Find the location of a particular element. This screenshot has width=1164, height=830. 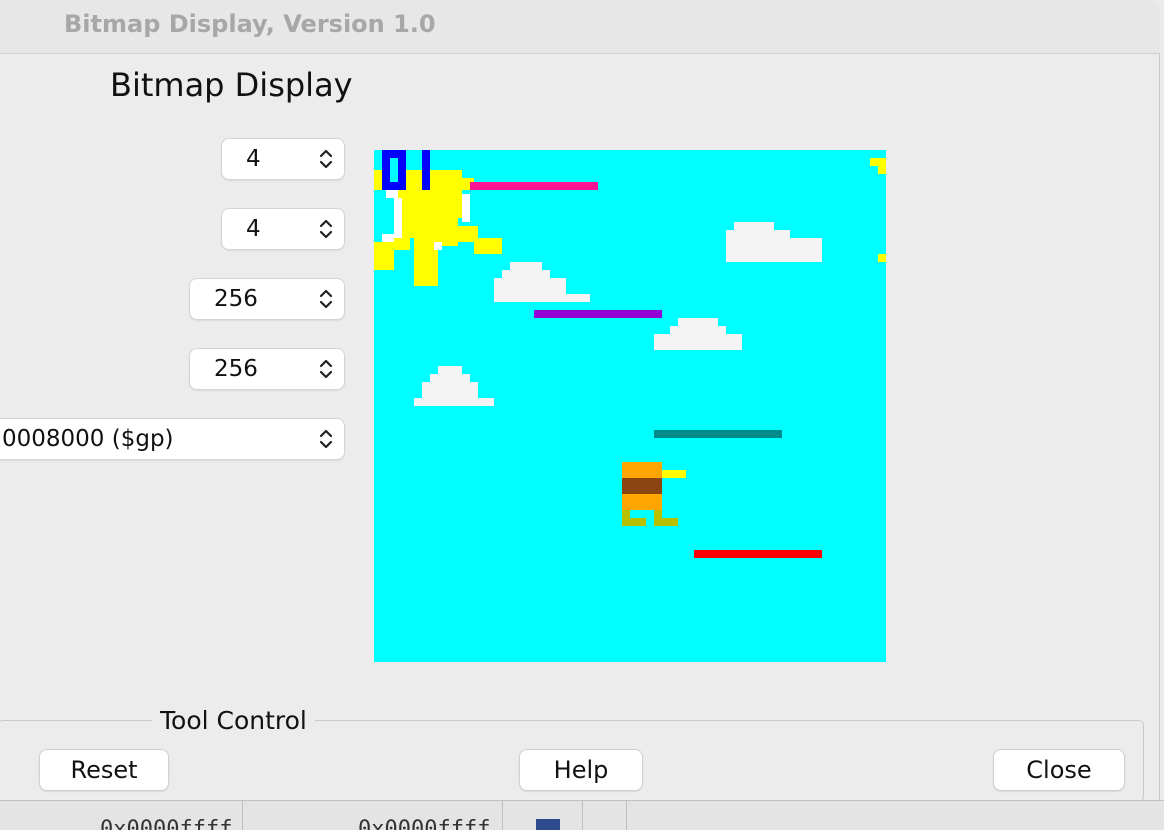

unit-height-value: 4 is located at coordinates (253, 229).